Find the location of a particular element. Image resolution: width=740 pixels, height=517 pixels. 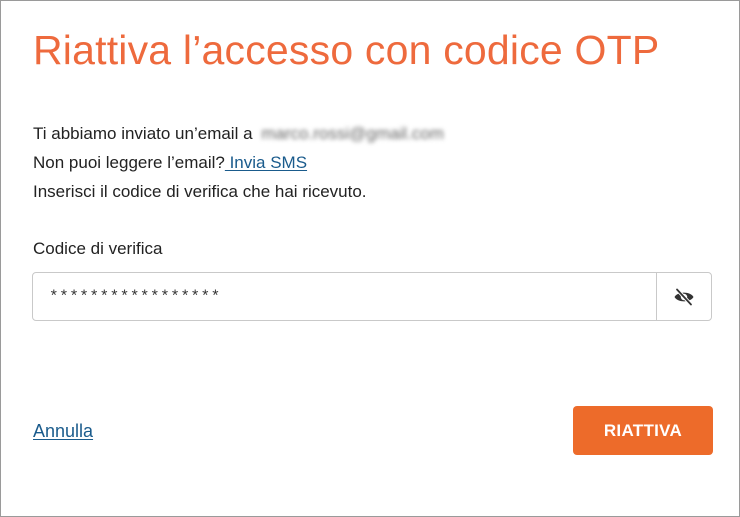

cancel-link: Annulla is located at coordinates (63, 431).